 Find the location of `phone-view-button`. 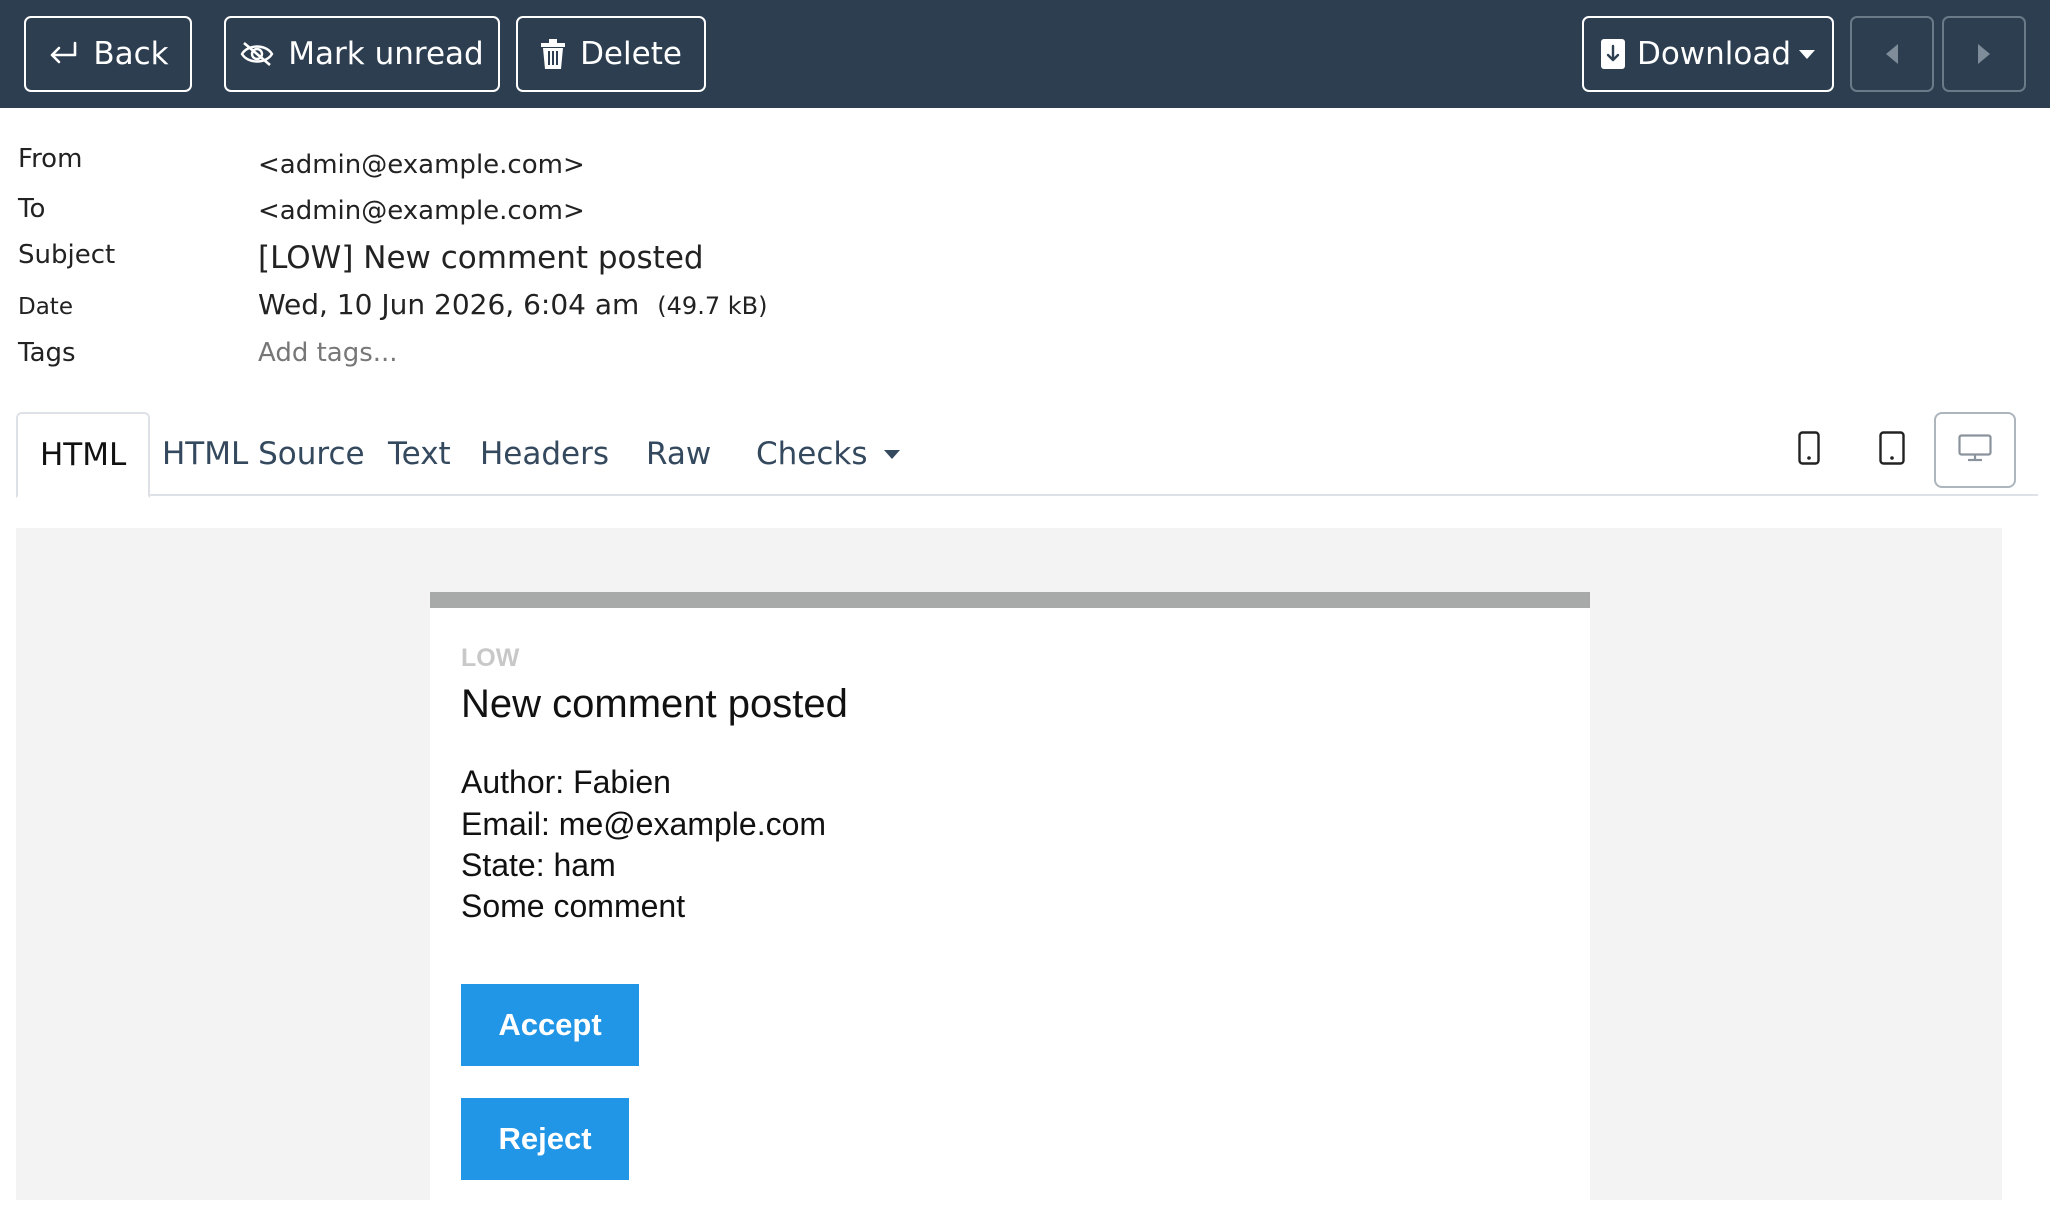

phone-view-button is located at coordinates (1809, 450).